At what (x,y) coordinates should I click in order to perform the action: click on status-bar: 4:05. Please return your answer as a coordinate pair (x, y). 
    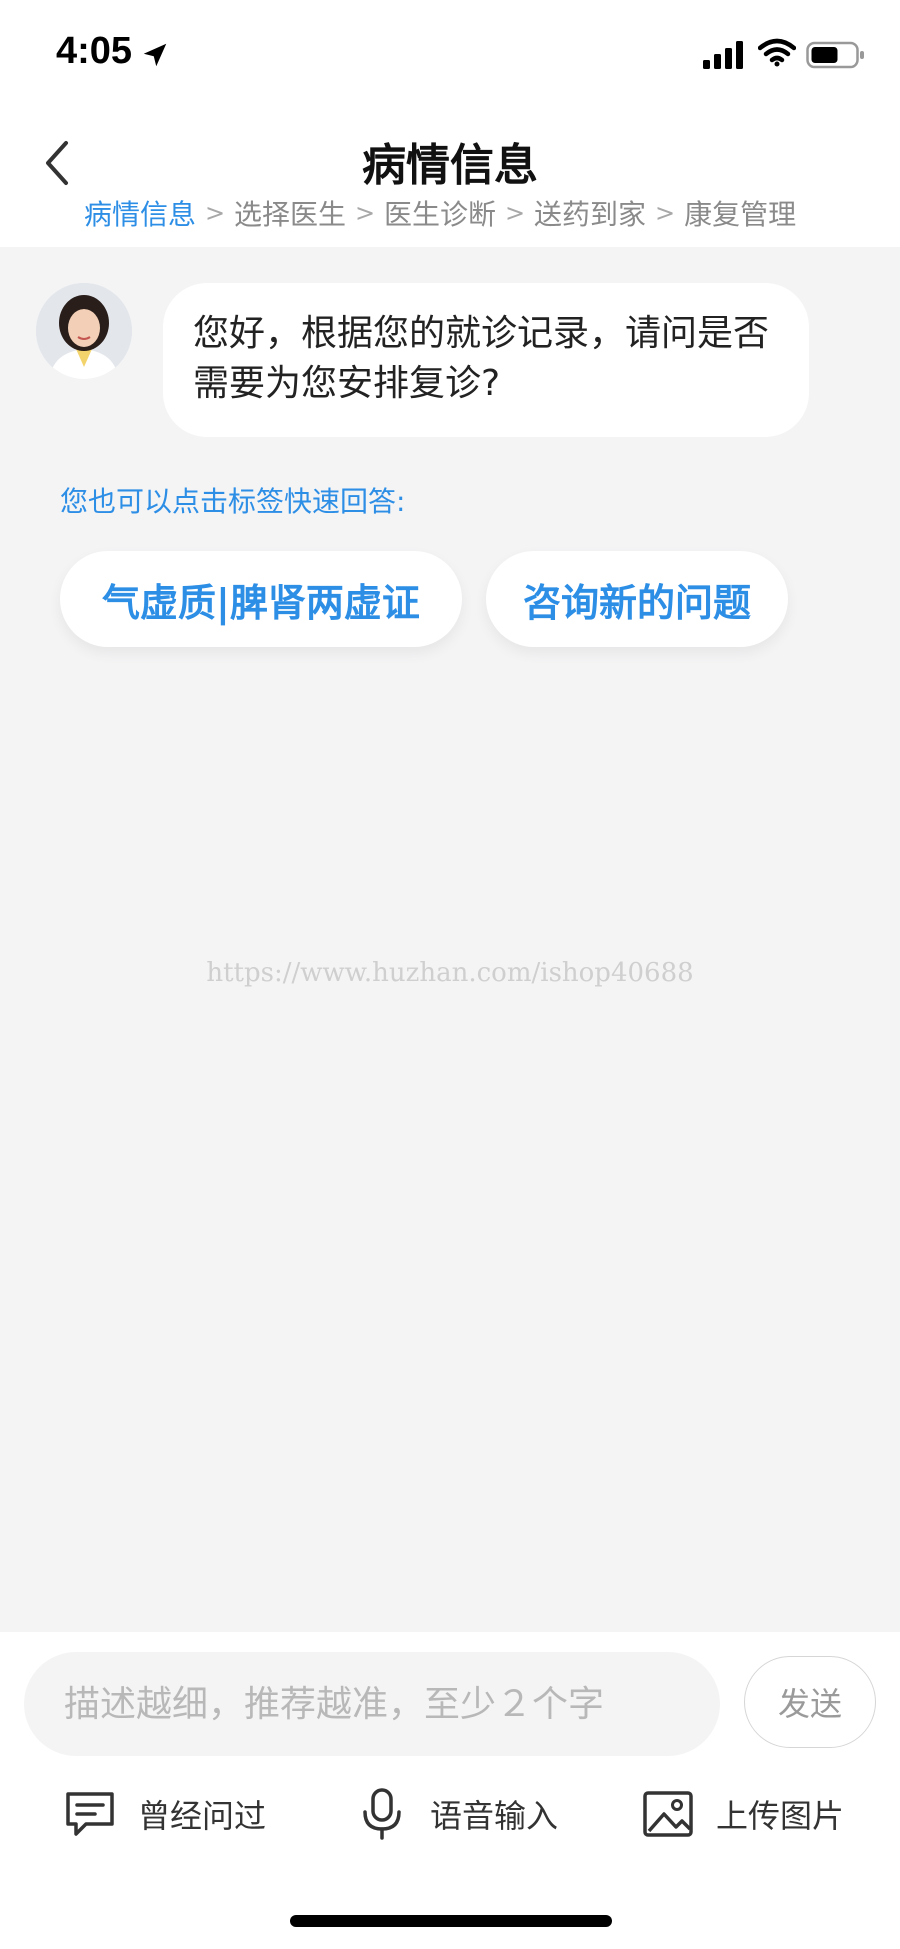
    Looking at the image, I should click on (450, 52).